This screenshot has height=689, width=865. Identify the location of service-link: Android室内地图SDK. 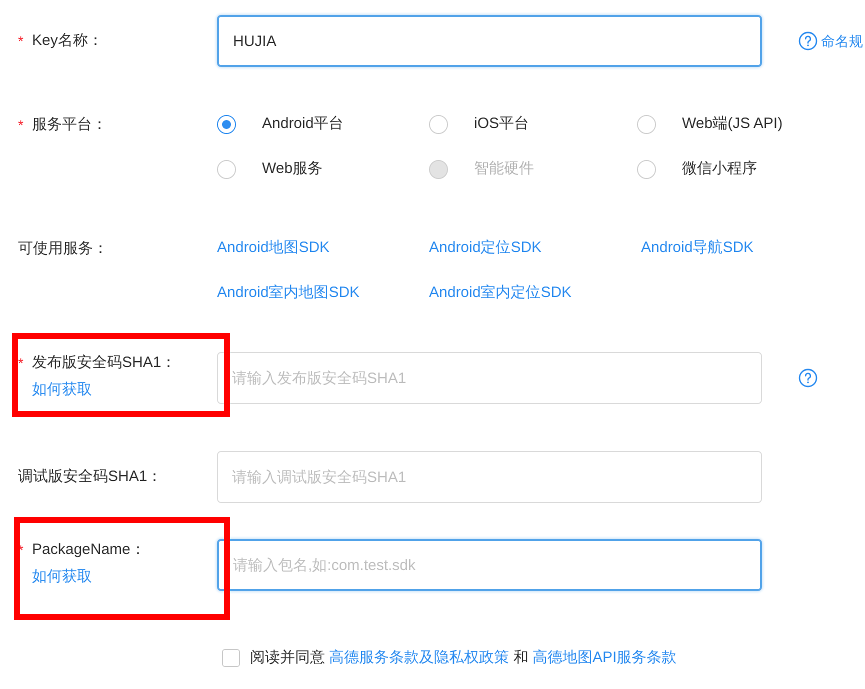
(288, 293).